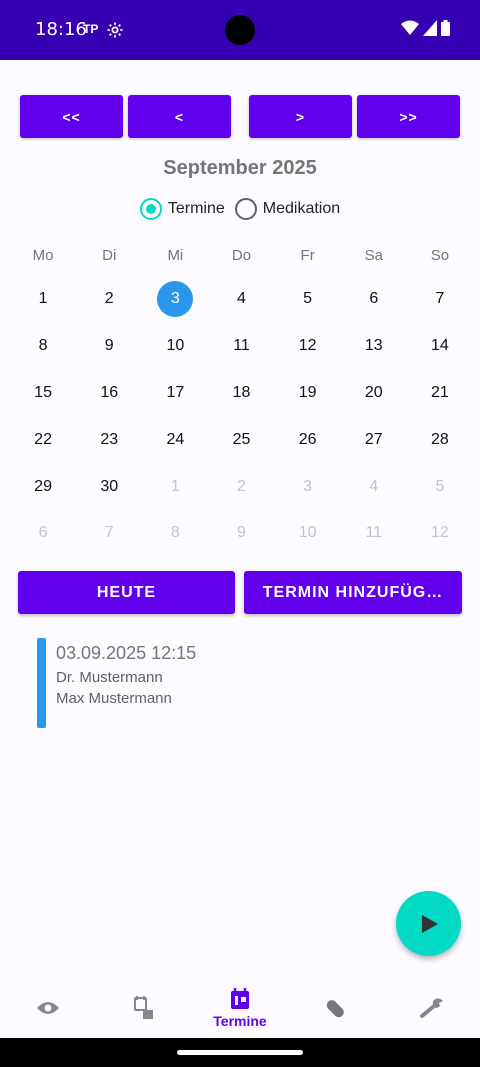  I want to click on calendar-day: 16, so click(109, 393).